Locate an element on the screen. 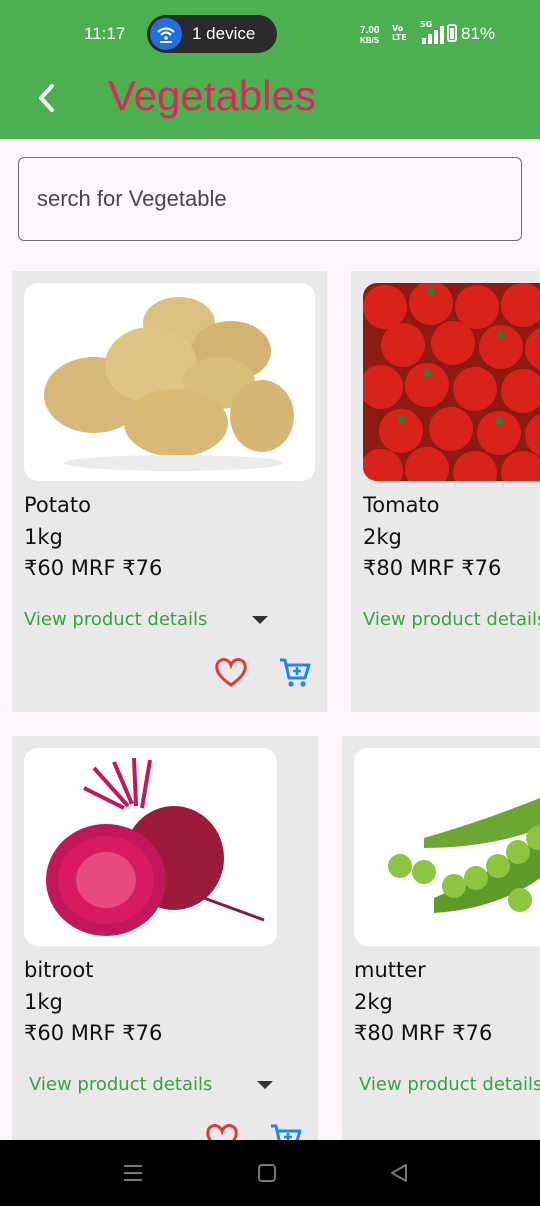 The image size is (540, 1206). network-speed: 7.00 KB/S is located at coordinates (369, 36).